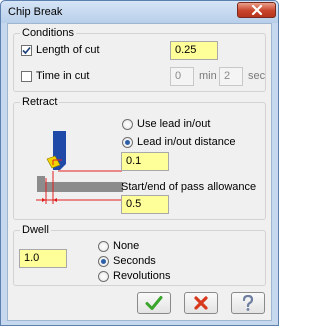 The image size is (320, 328). What do you see at coordinates (35, 12) in the screenshot?
I see `window-title: Chip Break` at bounding box center [35, 12].